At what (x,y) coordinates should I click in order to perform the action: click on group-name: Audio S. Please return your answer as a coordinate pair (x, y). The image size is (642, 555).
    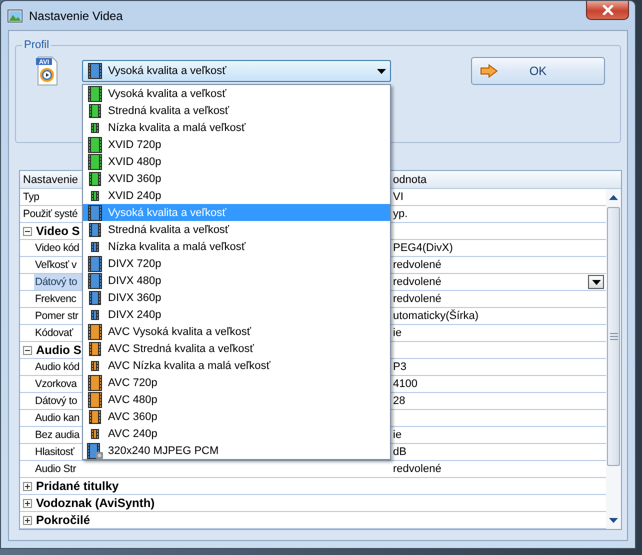
    Looking at the image, I should click on (59, 350).